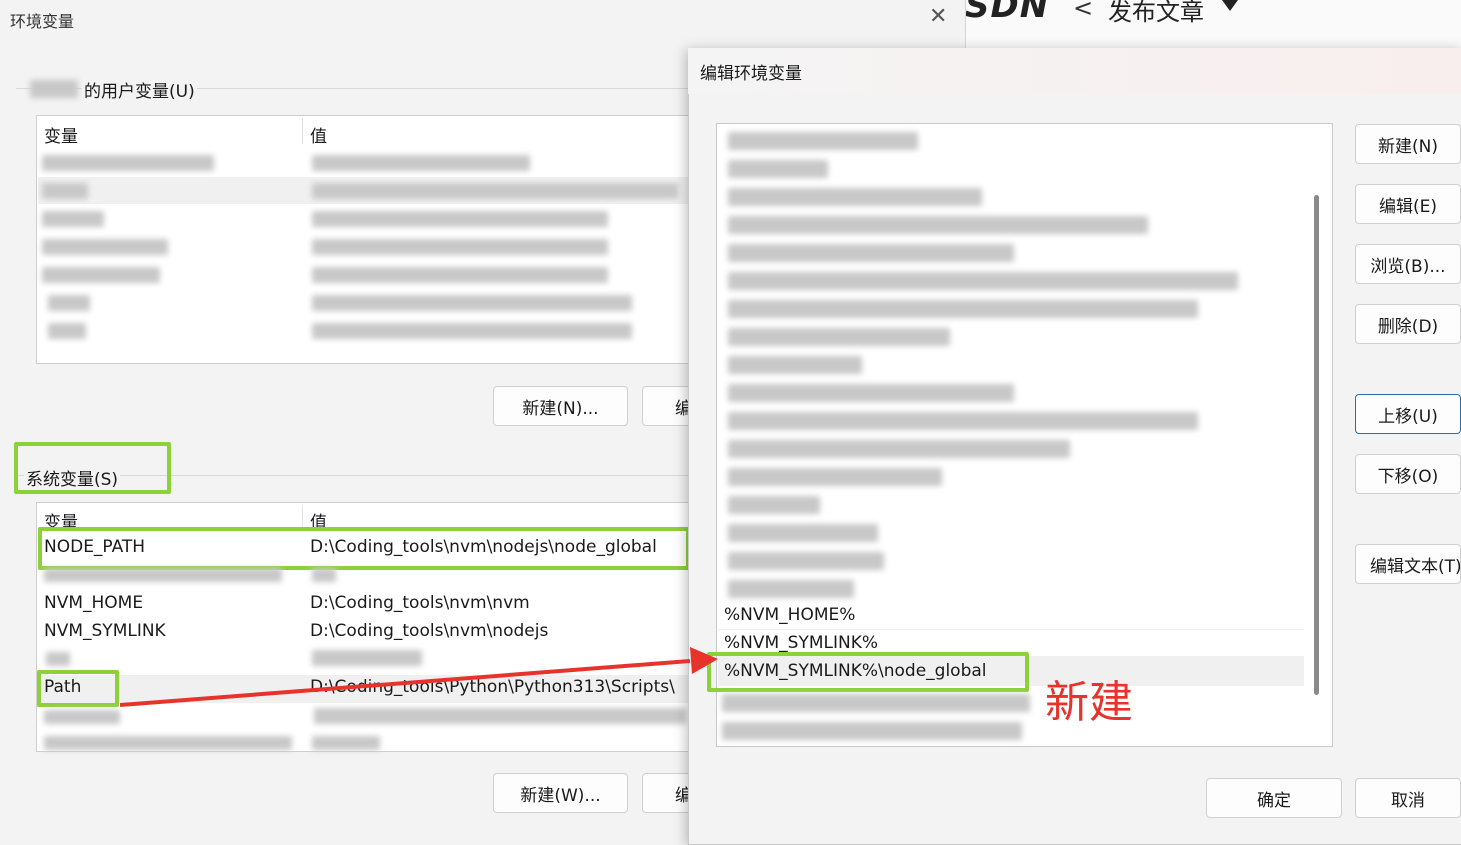  Describe the element at coordinates (1089, 702) in the screenshot. I see `annotation-new-label: 新建` at that location.